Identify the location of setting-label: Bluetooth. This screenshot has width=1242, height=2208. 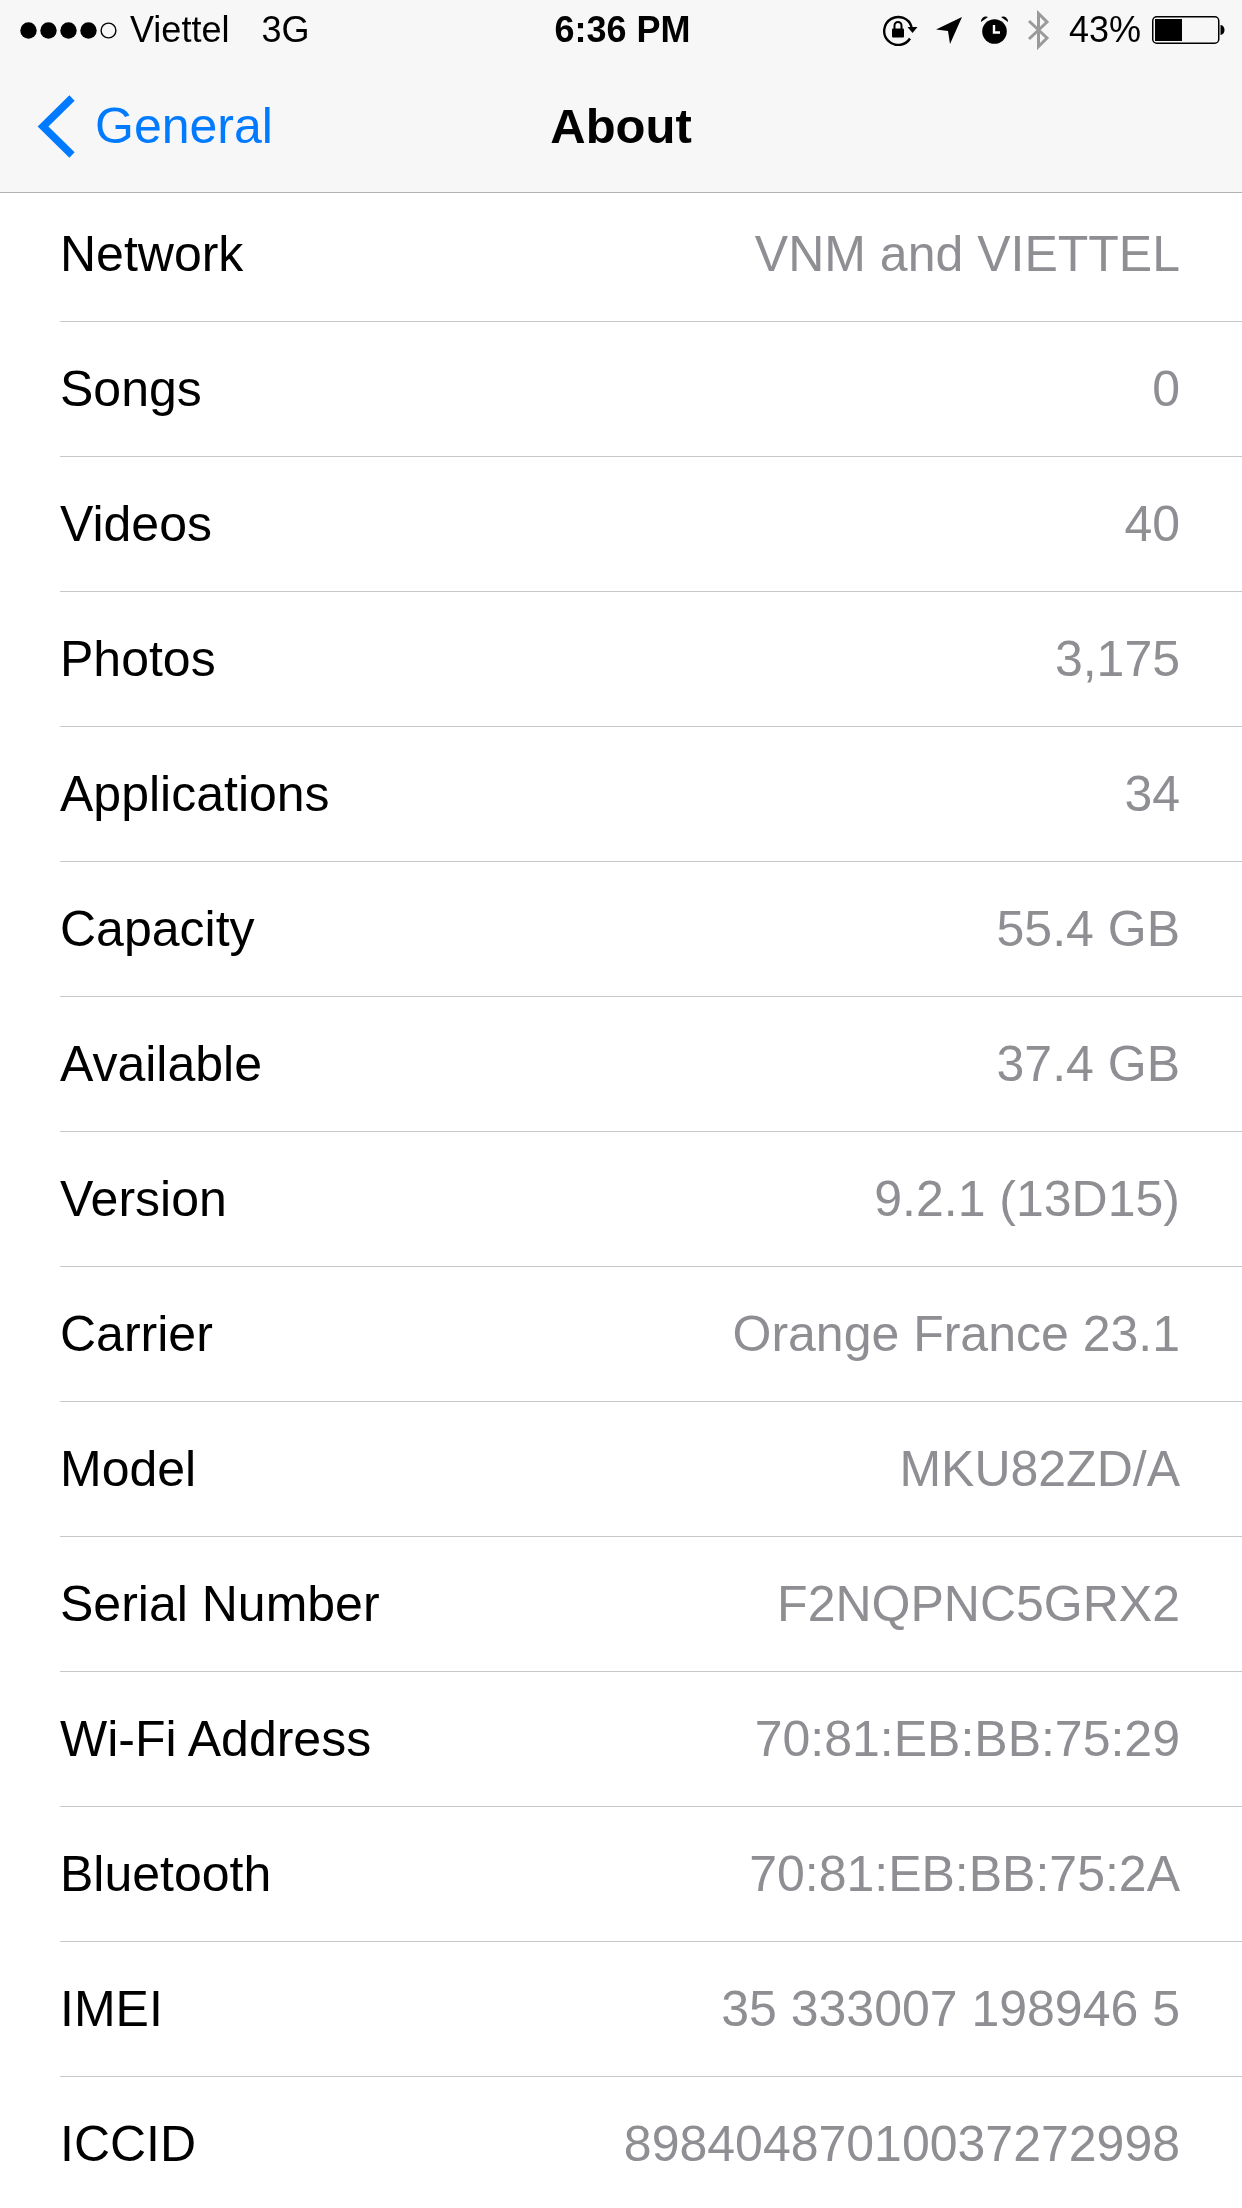
(166, 1874).